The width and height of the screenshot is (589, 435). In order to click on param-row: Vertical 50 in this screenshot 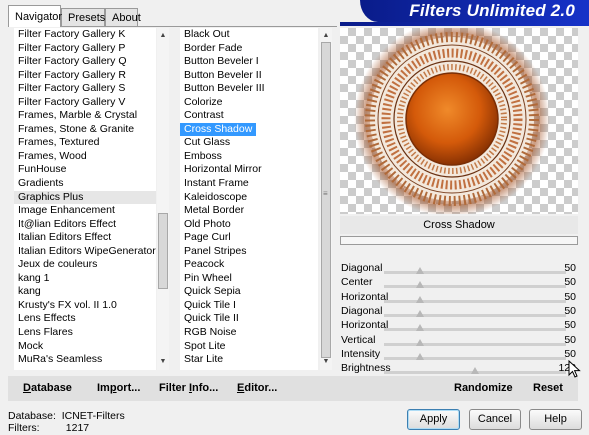, I will do `click(459, 340)`.